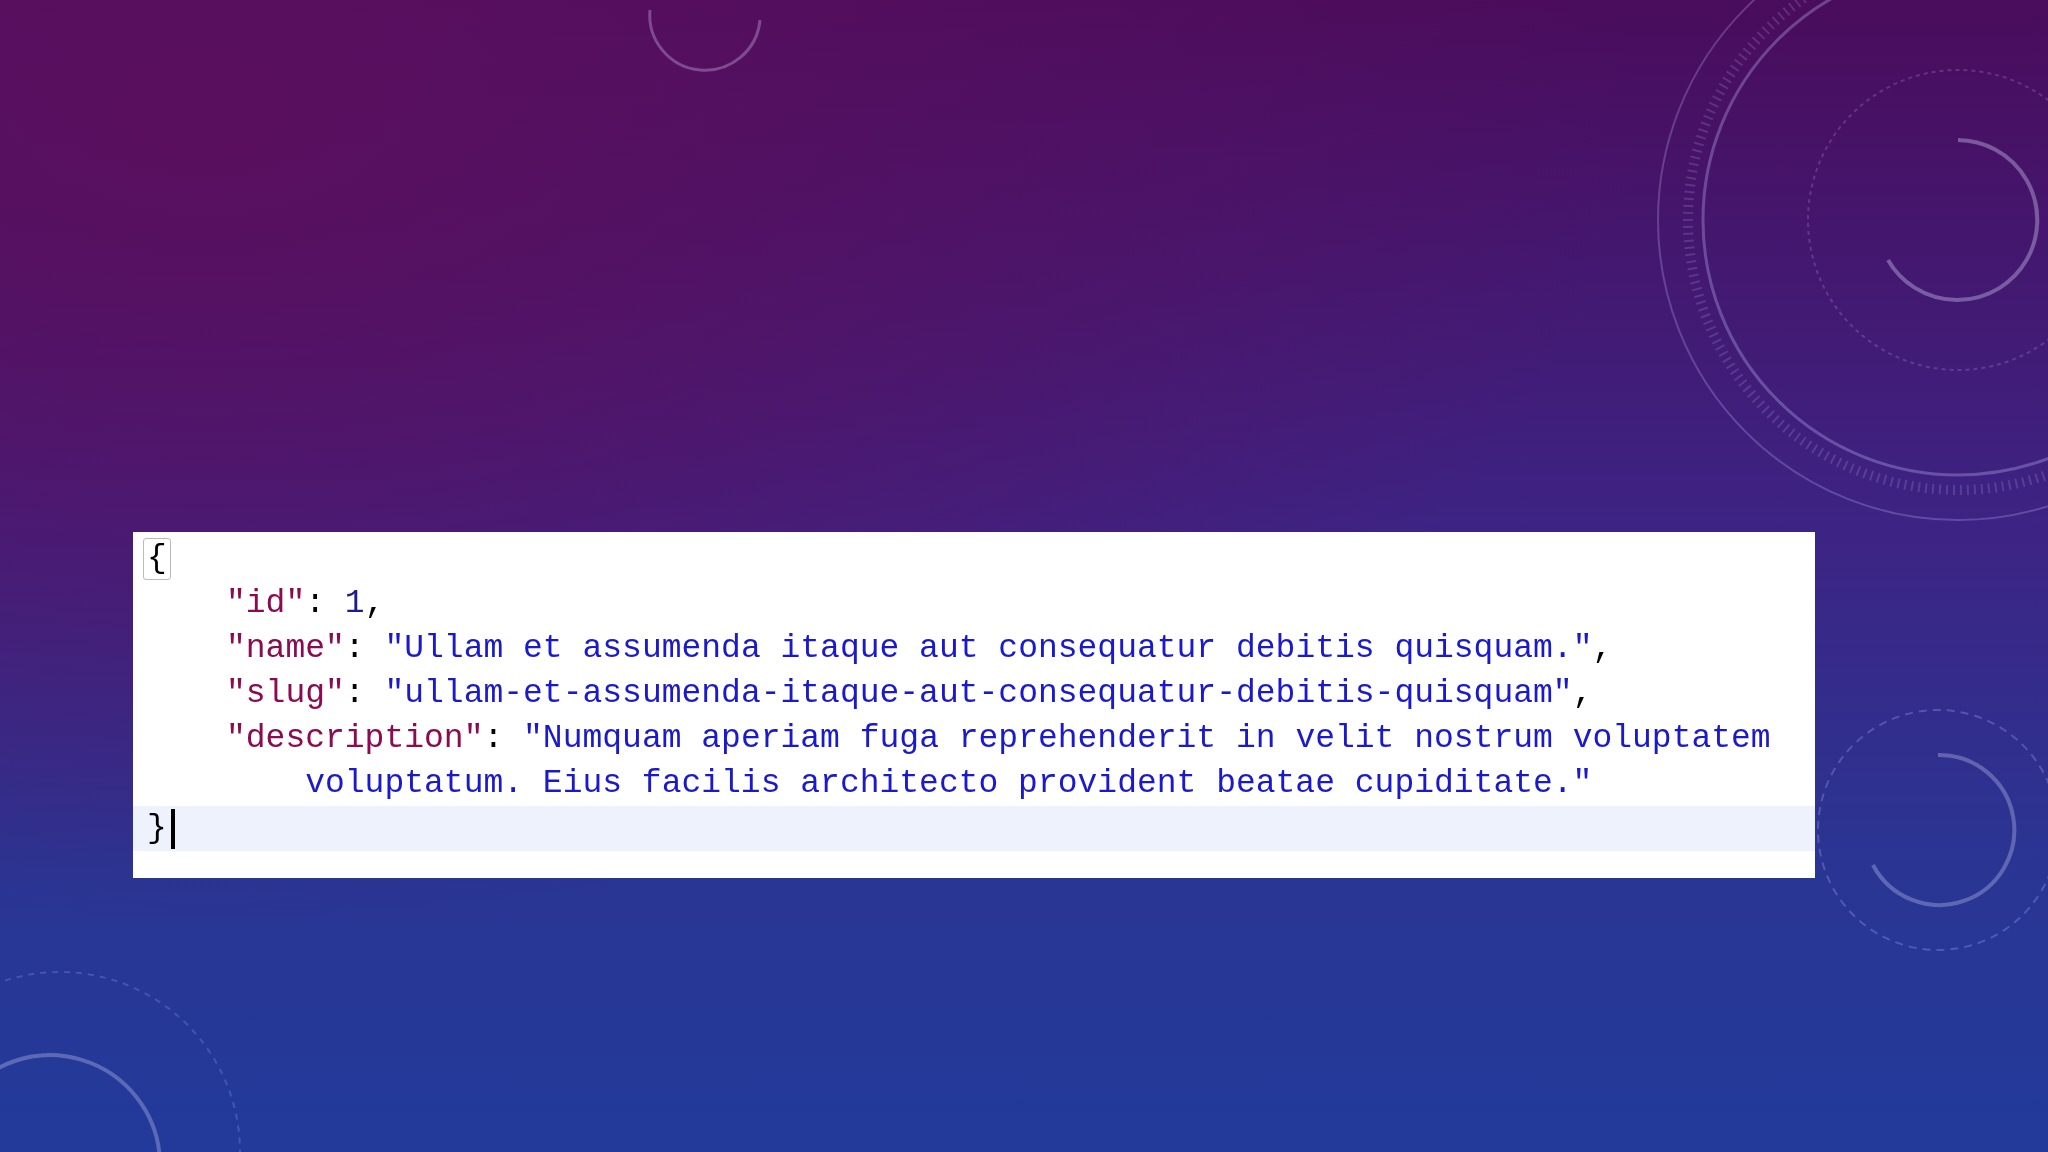 This screenshot has height=1152, width=2048. Describe the element at coordinates (910, 694) in the screenshot. I see `code-line: "slug": "ullam-et-assumenda-itaque-aut-consequatur-debitis-quisquam",` at that location.